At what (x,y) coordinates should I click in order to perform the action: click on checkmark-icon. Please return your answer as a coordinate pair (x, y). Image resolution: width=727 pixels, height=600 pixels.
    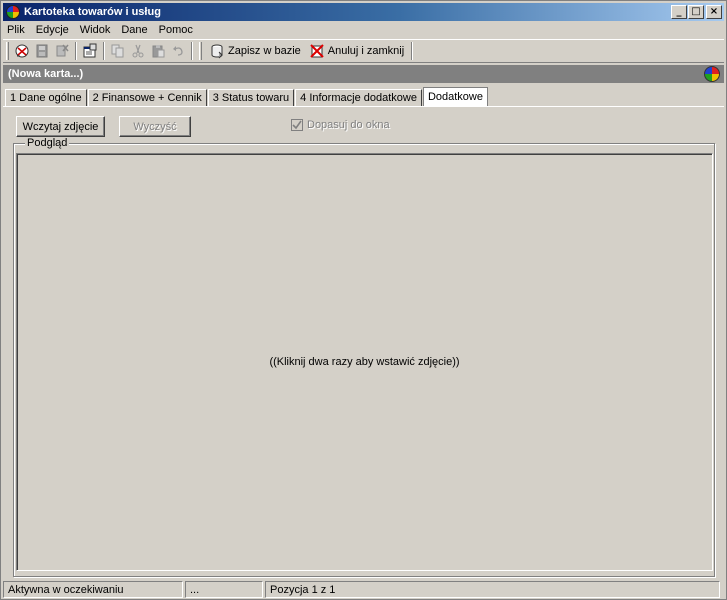
    Looking at the image, I should click on (297, 125).